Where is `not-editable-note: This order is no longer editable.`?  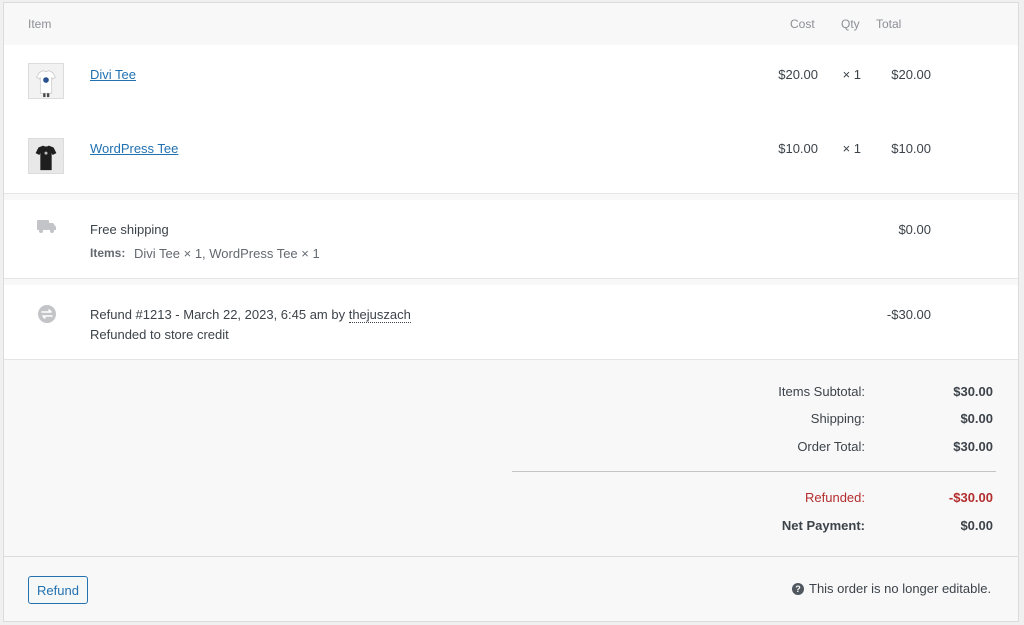 not-editable-note: This order is no longer editable. is located at coordinates (900, 588).